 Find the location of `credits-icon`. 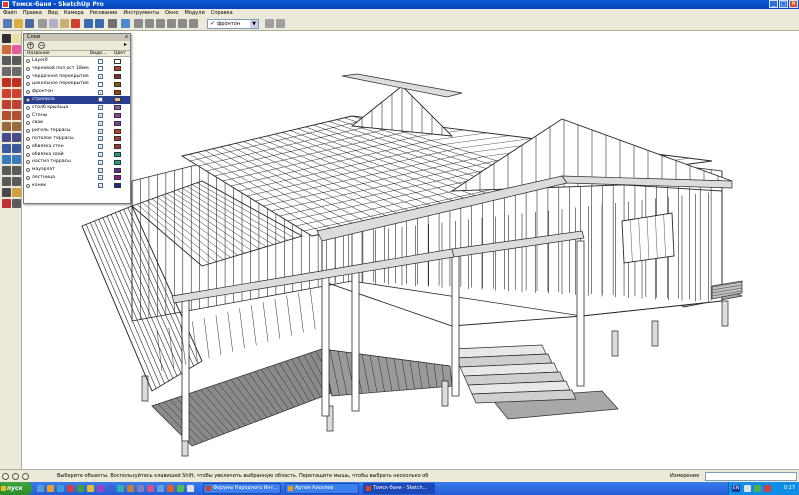

credits-icon is located at coordinates (15, 476).